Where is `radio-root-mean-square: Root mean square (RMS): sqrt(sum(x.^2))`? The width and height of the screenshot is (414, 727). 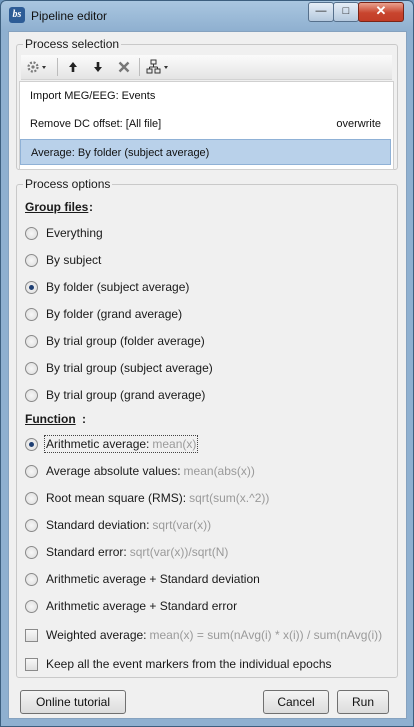
radio-root-mean-square: Root mean square (RMS): sqrt(sum(x.^2)) is located at coordinates (147, 498).